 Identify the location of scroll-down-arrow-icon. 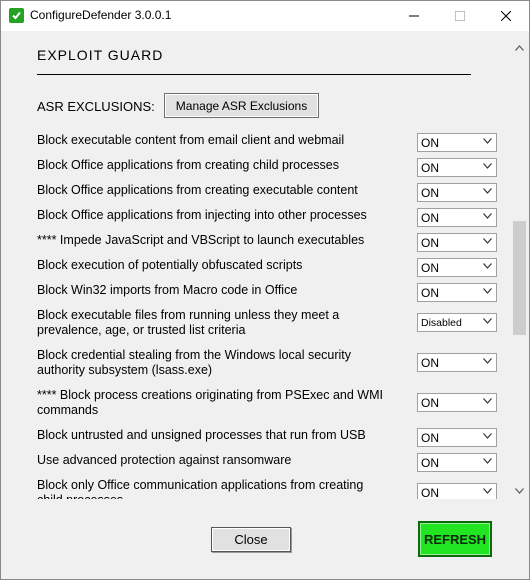
(519, 490).